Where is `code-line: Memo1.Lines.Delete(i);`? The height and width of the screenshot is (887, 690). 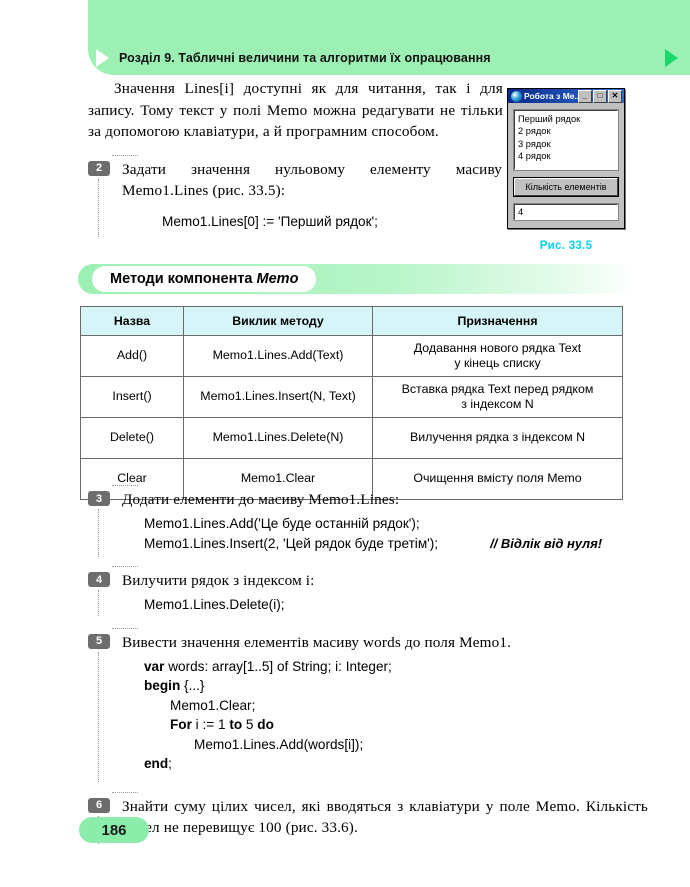
code-line: Memo1.Lines.Delete(i); is located at coordinates (214, 604).